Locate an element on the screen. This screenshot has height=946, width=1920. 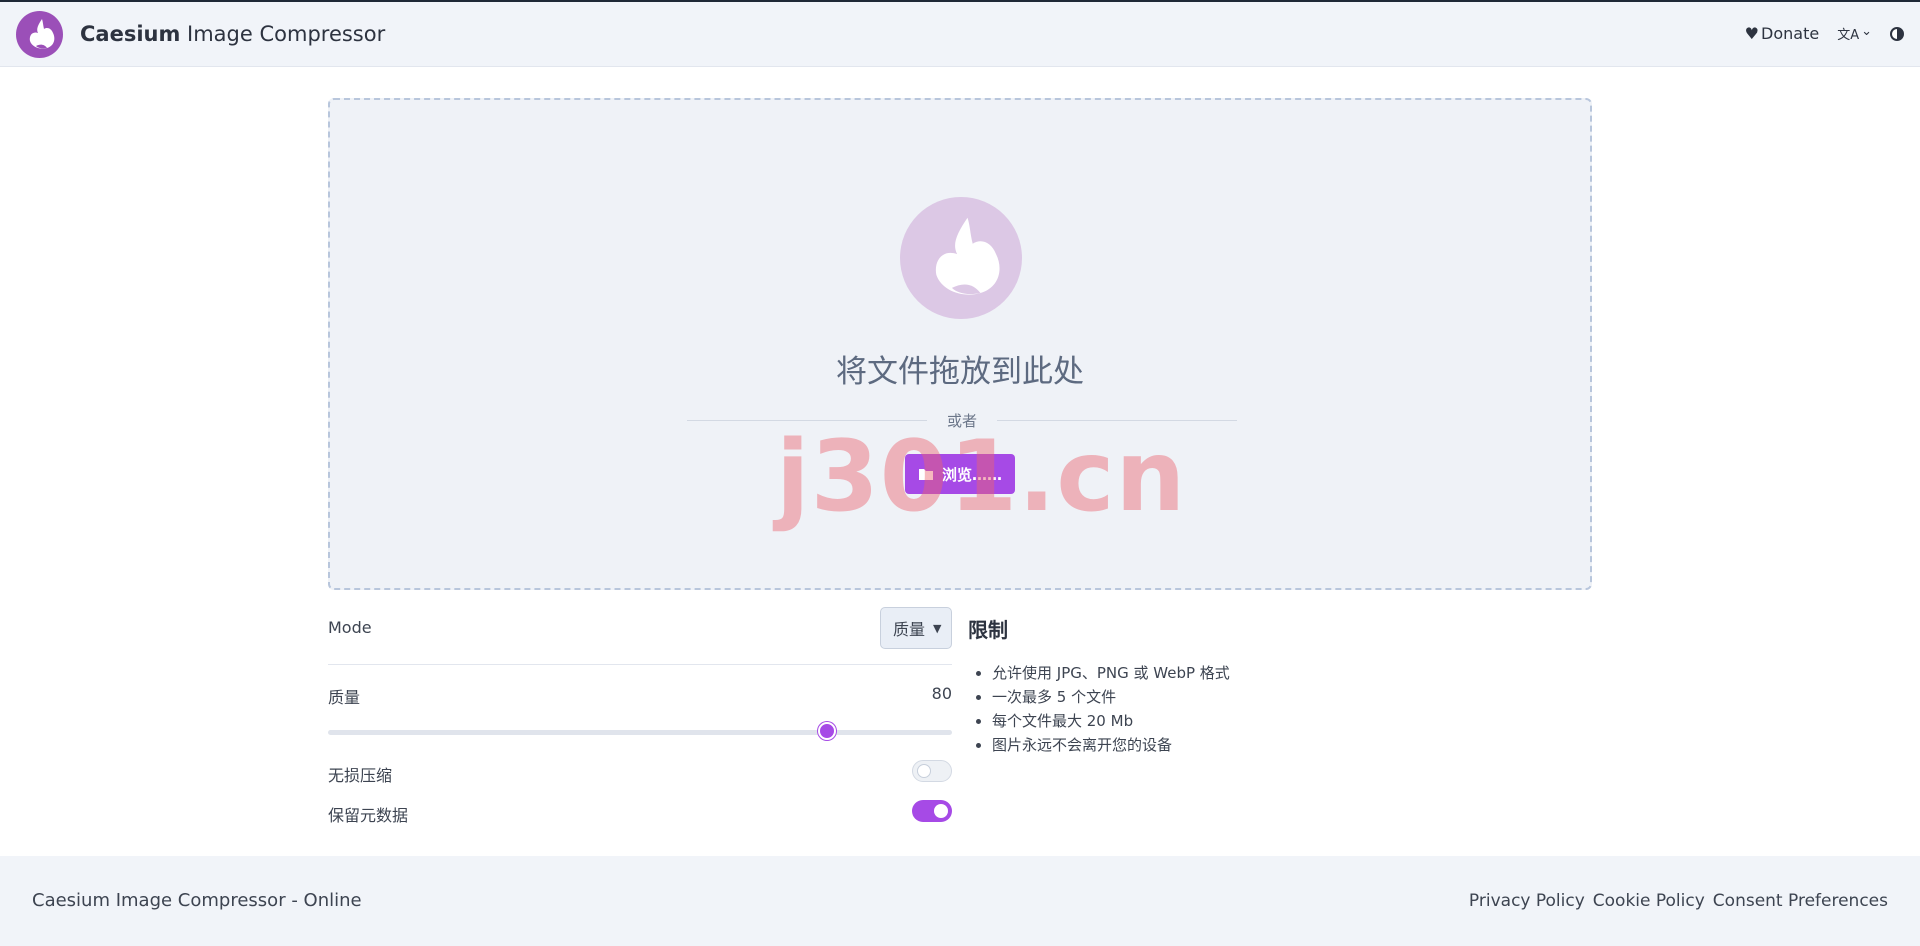
footer-title: Caesium Image Compressor - Online is located at coordinates (197, 900).